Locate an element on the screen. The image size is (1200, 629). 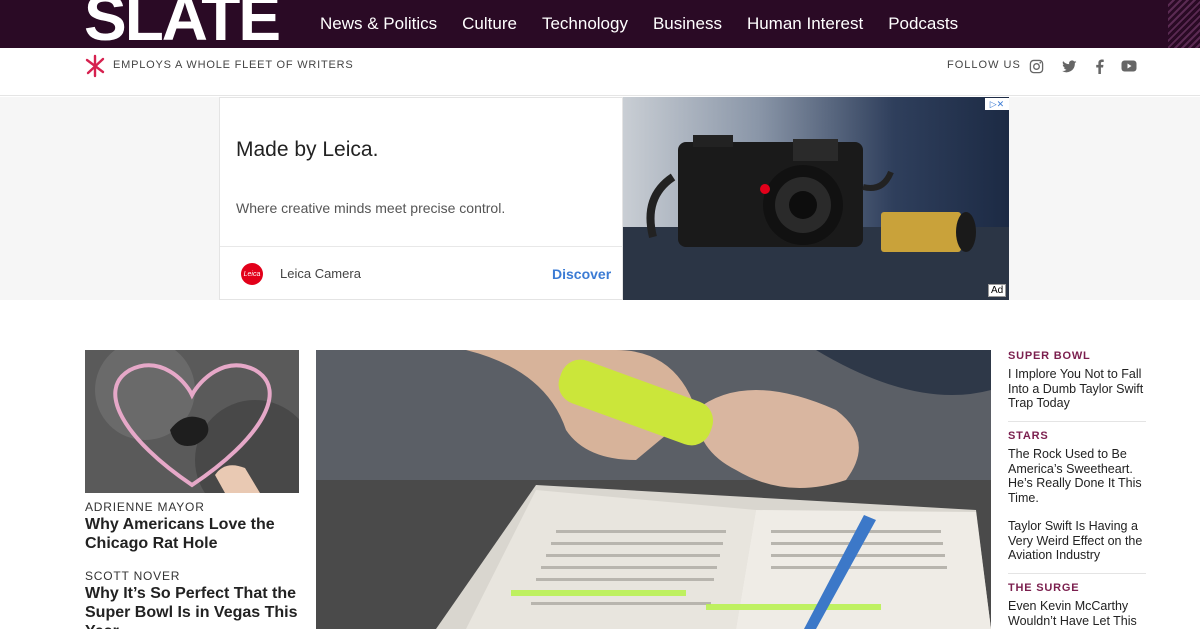
ad-brand: Leica Camera is located at coordinates (320, 273).